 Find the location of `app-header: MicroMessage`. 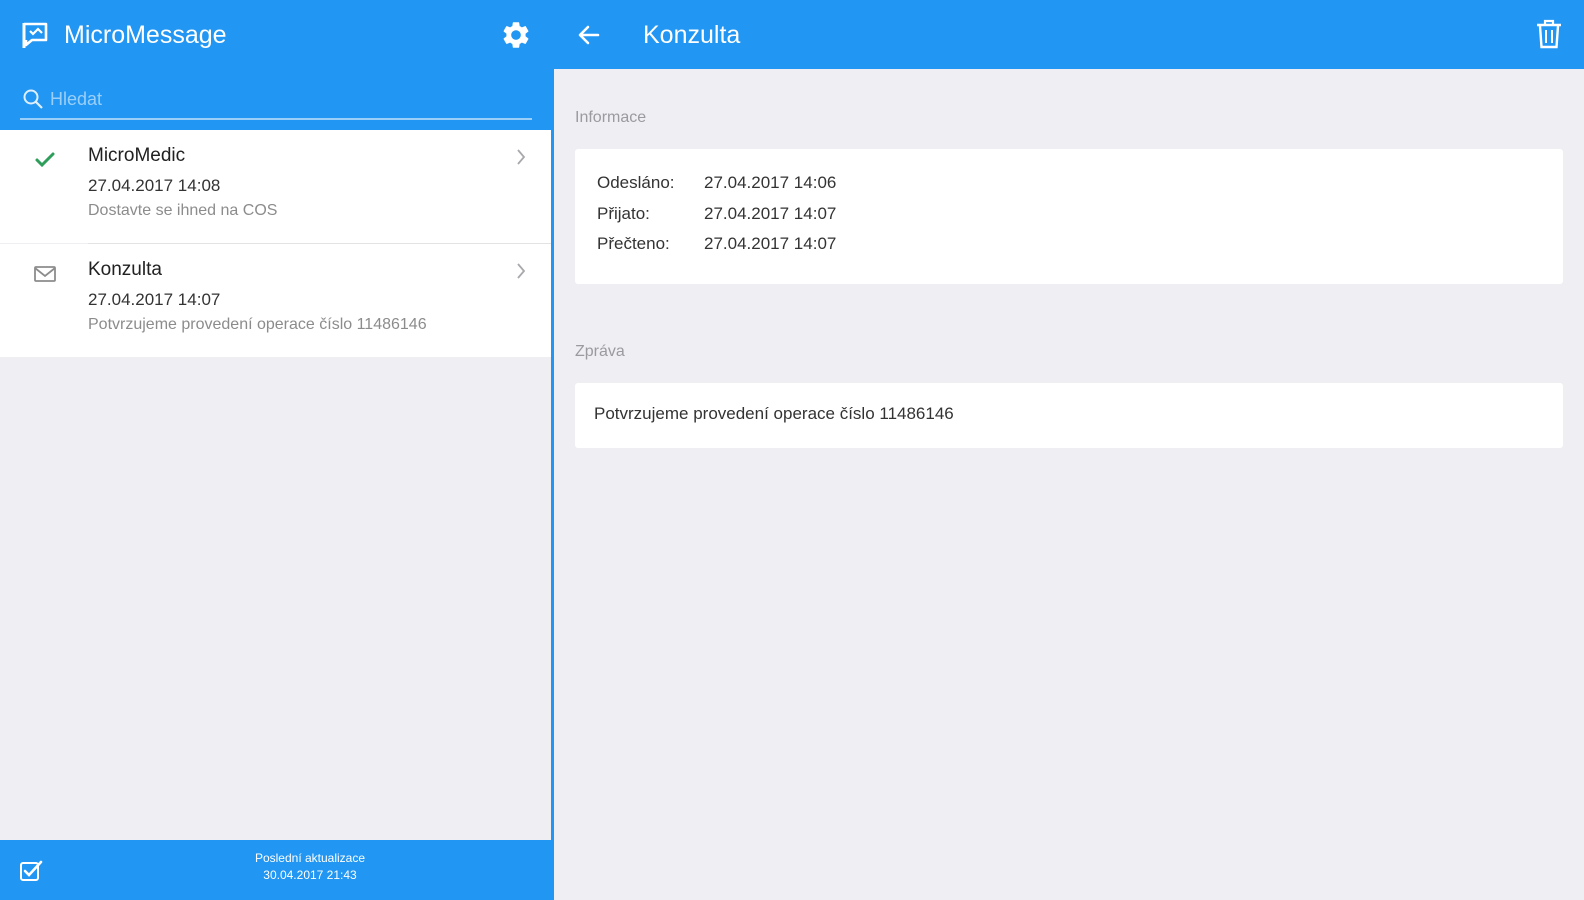

app-header: MicroMessage is located at coordinates (275, 65).